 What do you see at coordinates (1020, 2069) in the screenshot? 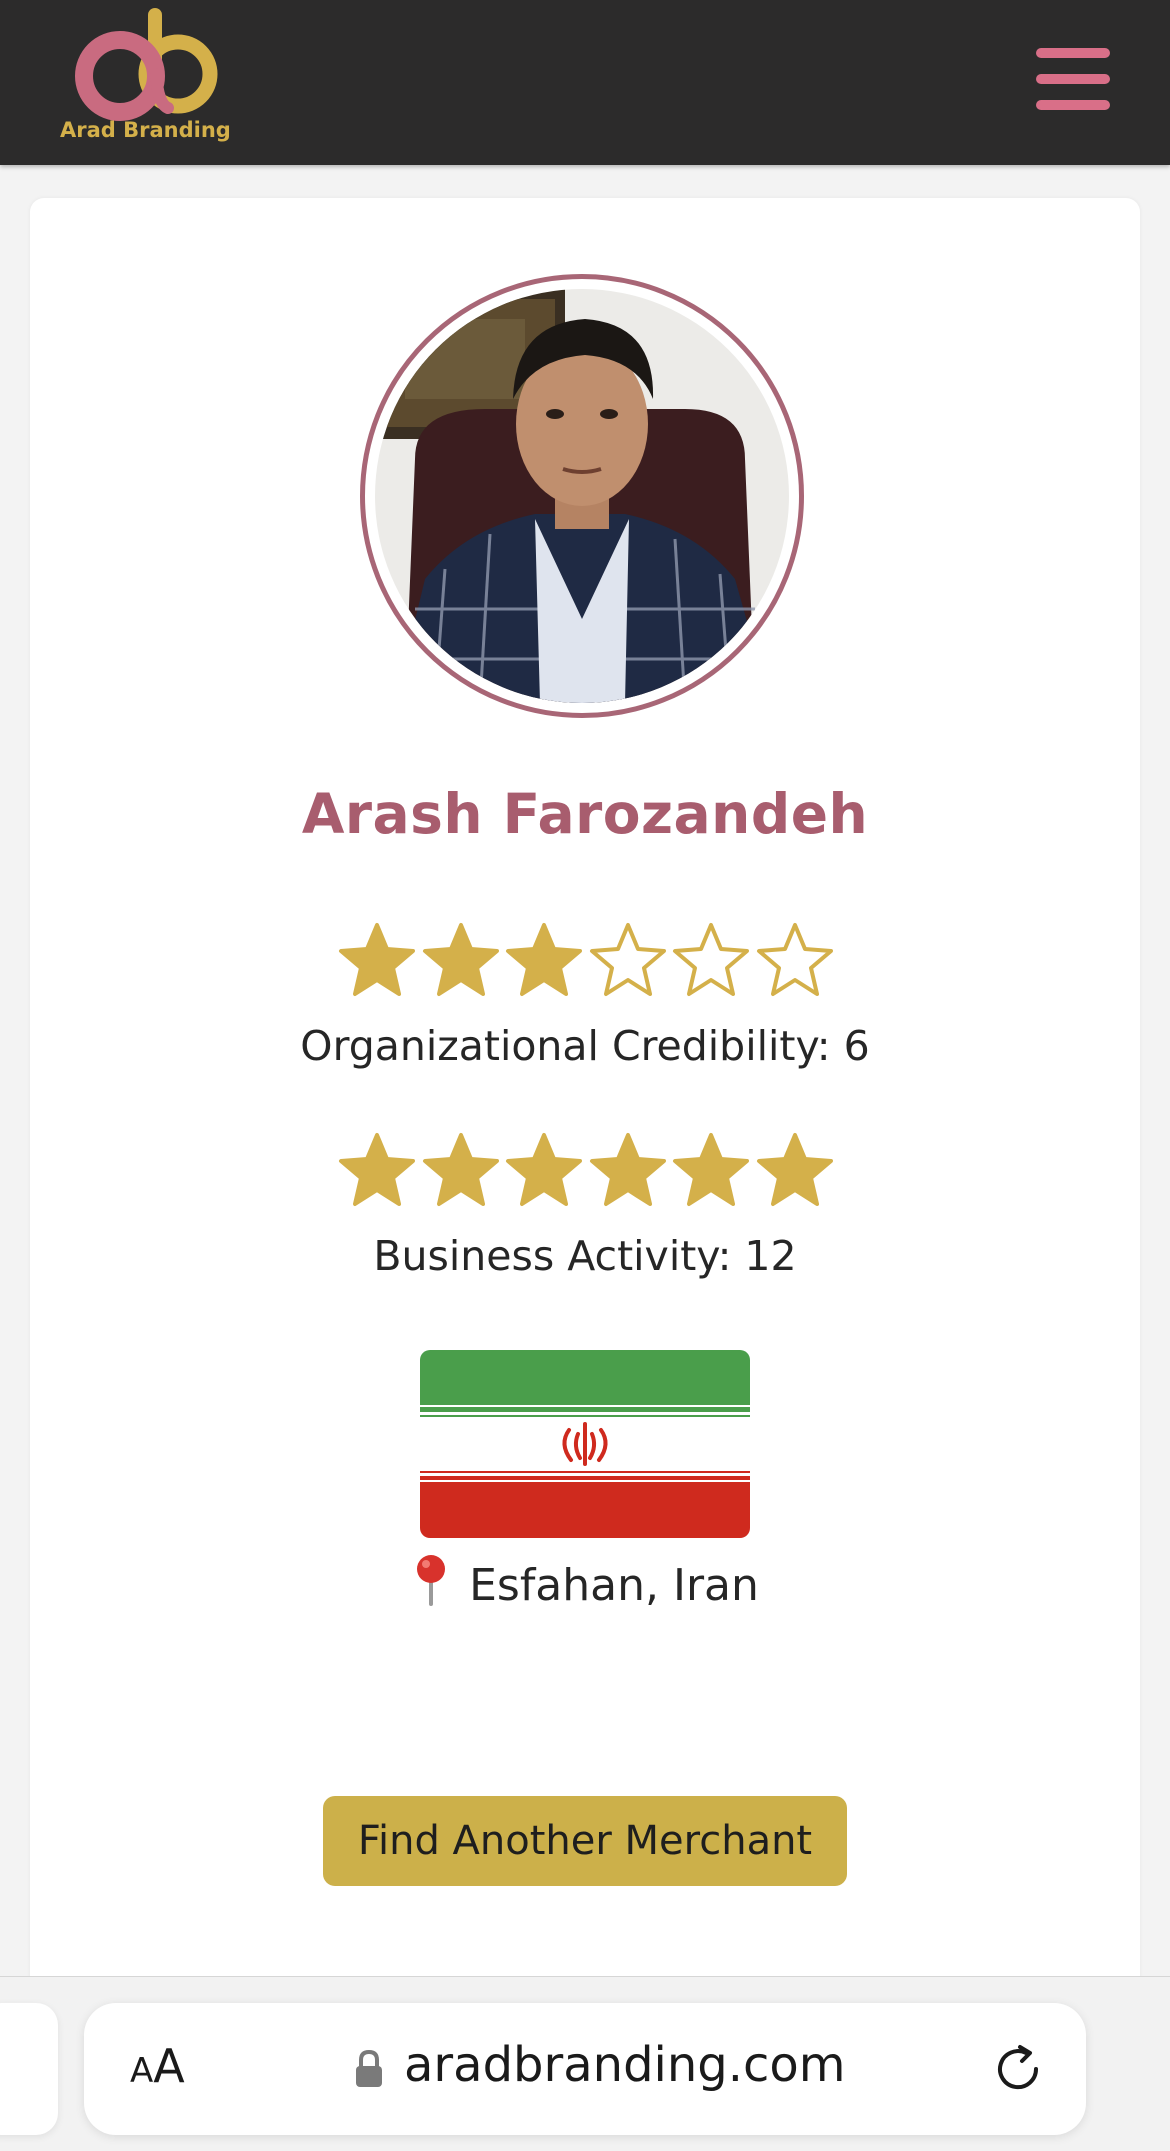
I see `reload-icon` at bounding box center [1020, 2069].